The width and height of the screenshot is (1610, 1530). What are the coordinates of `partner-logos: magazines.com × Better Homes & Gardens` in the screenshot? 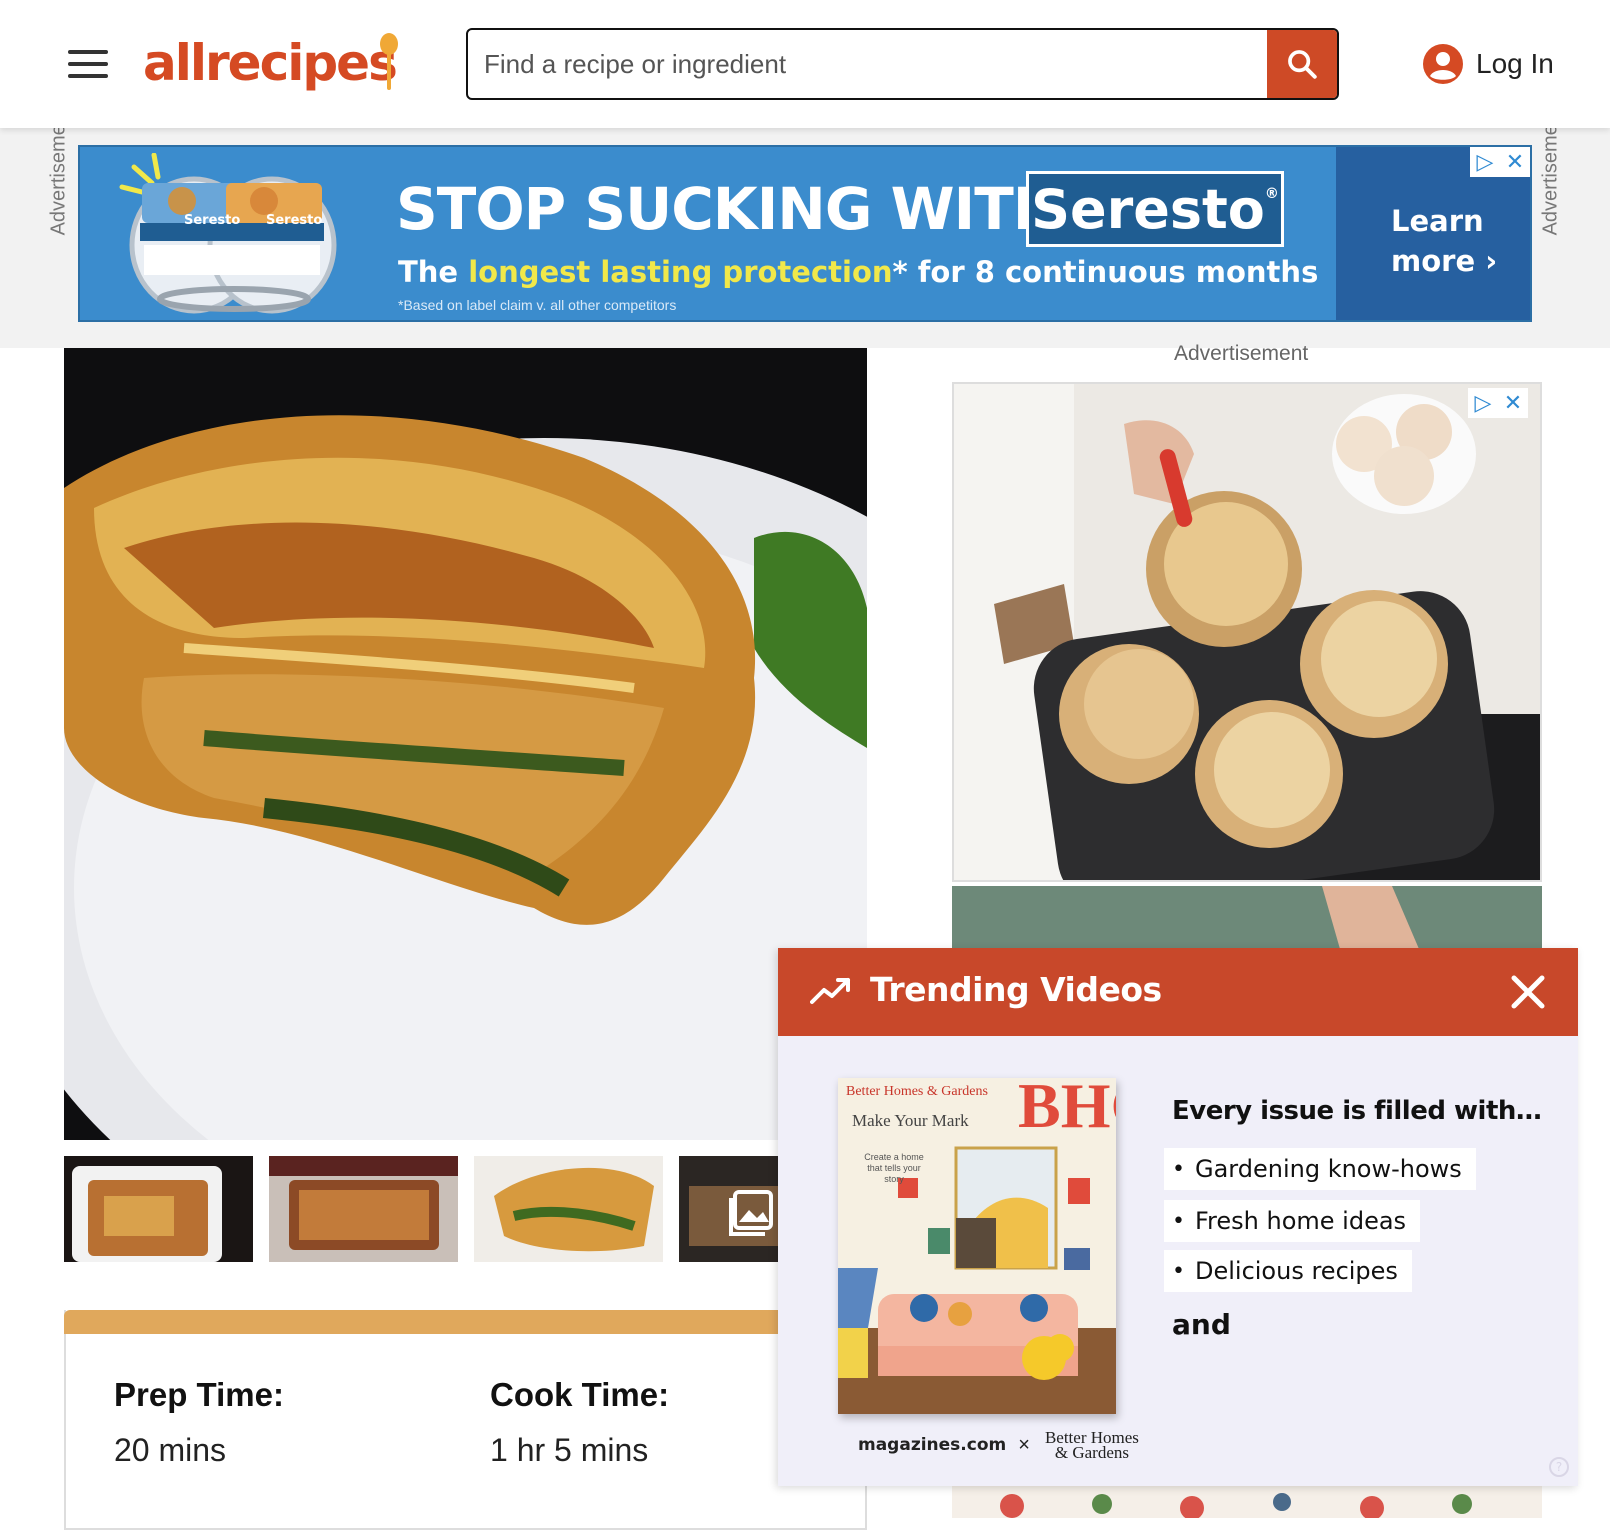 It's located at (1000, 1445).